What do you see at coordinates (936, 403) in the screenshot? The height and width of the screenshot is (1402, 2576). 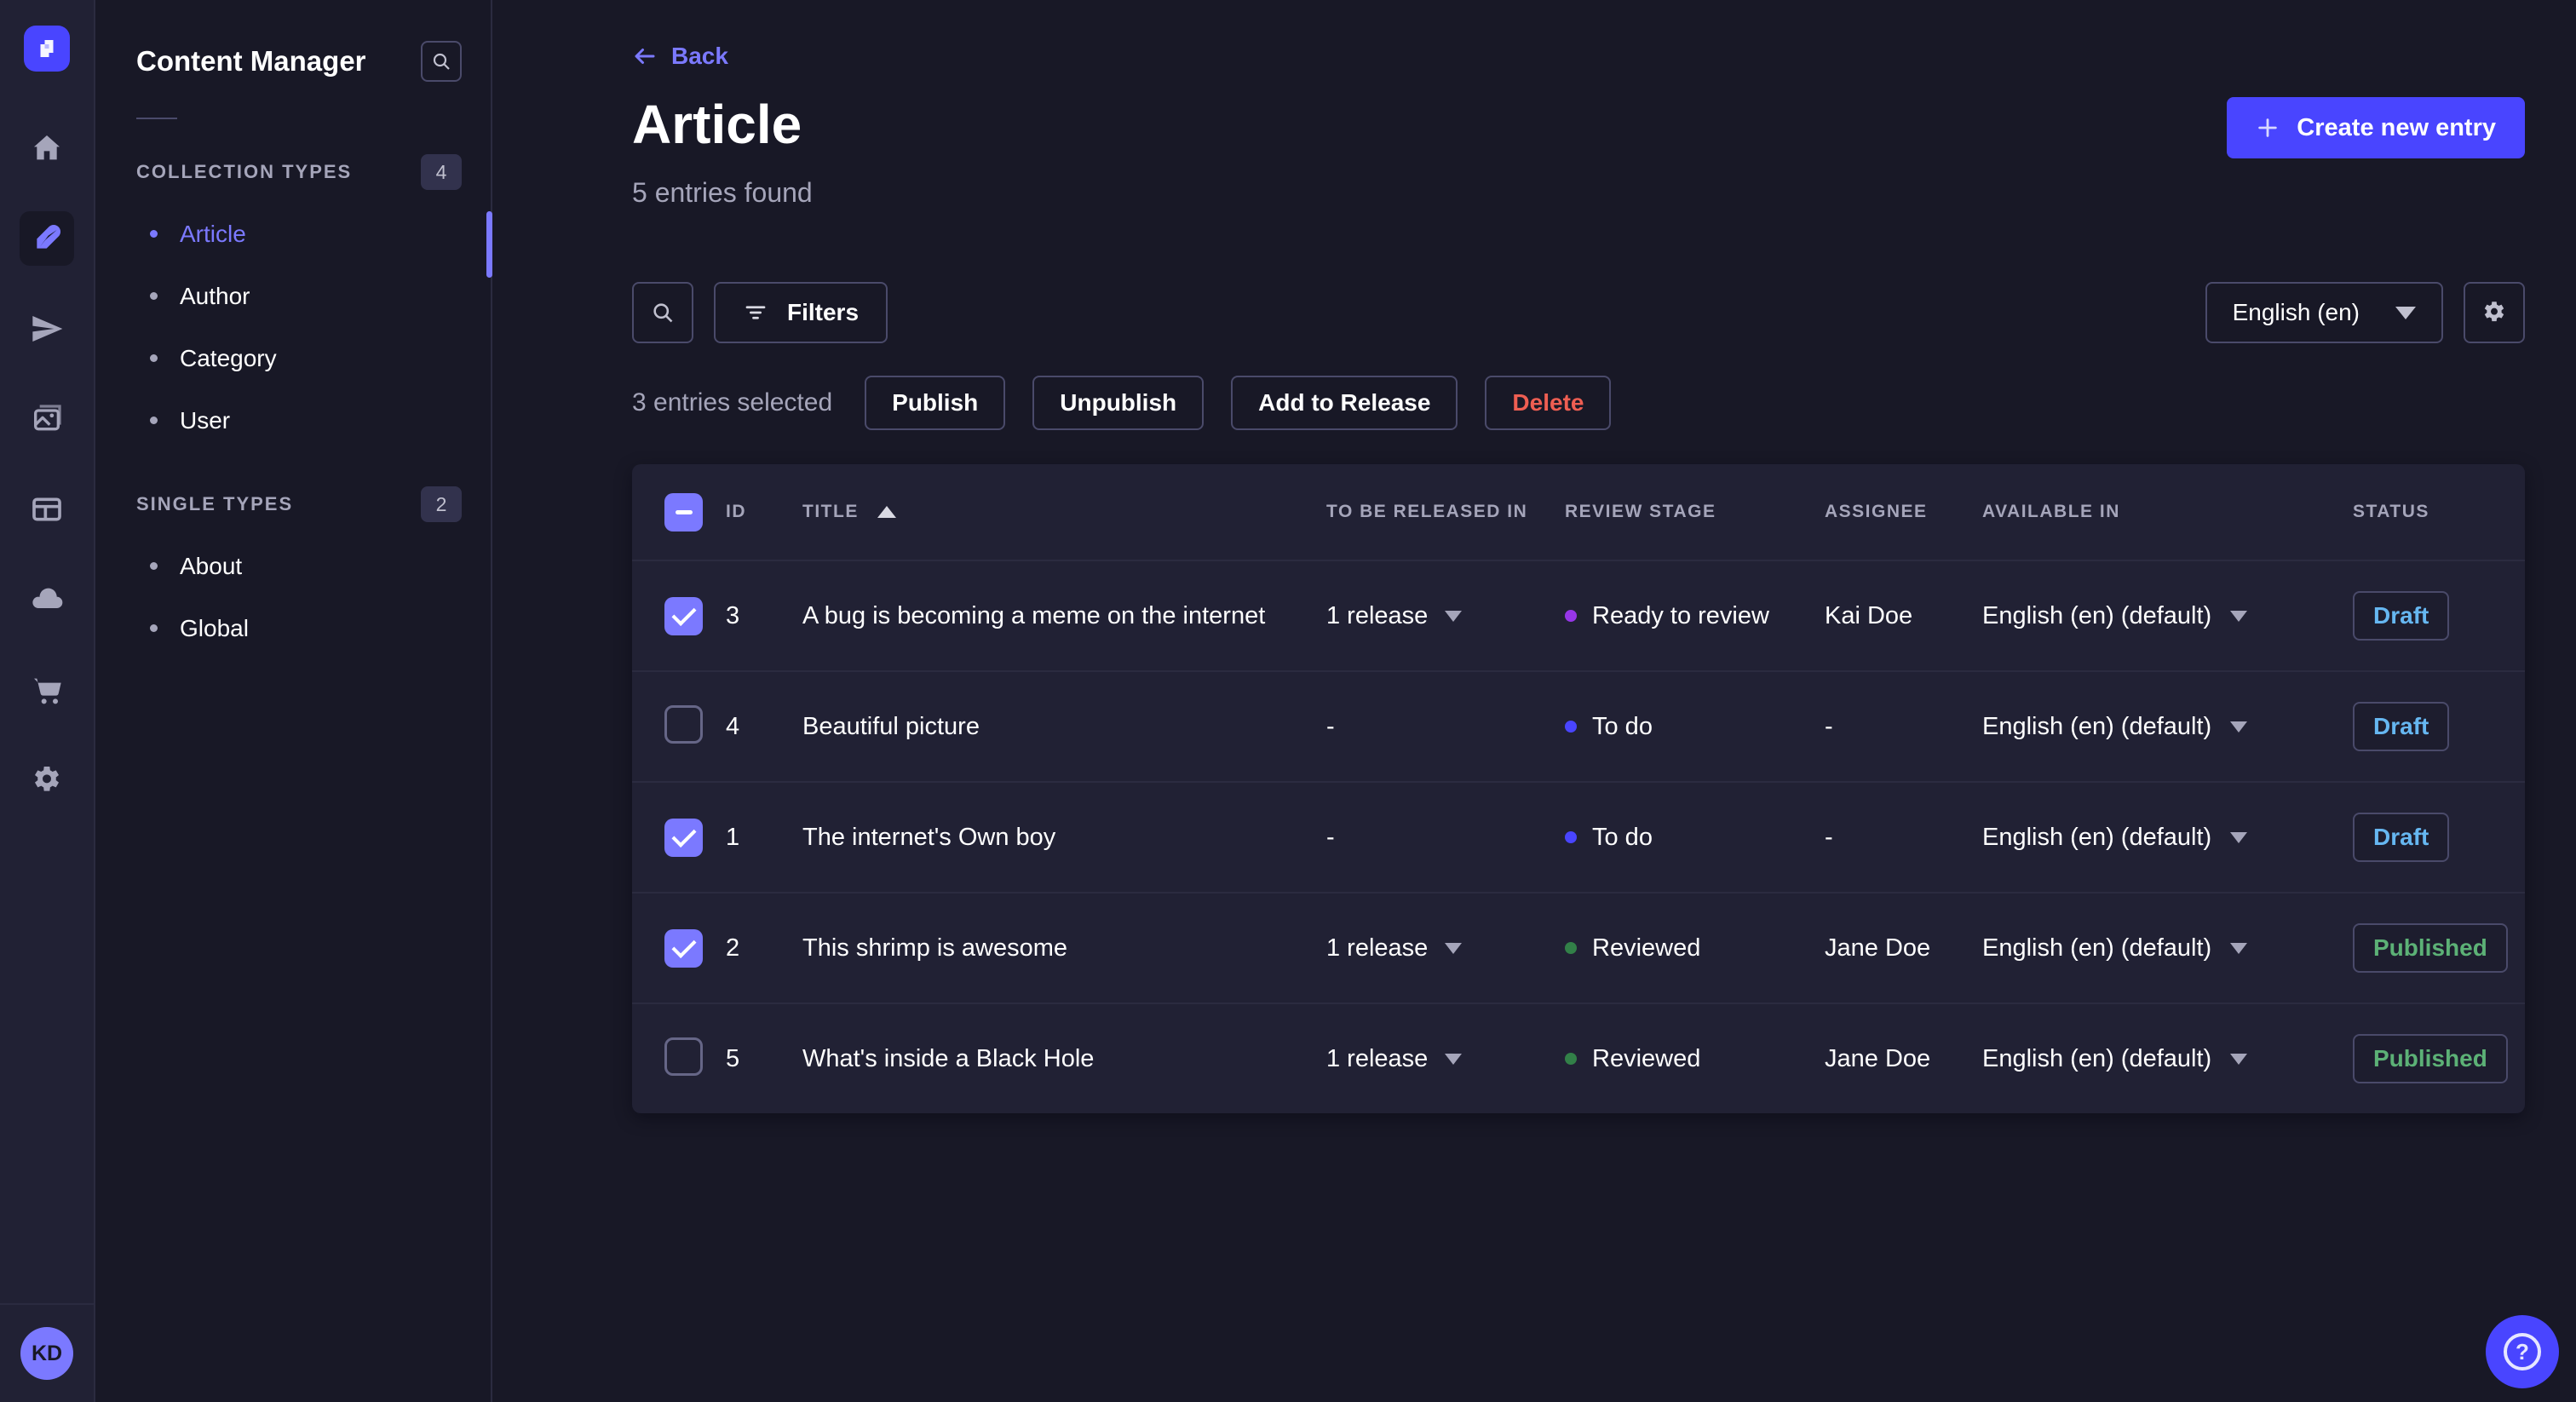 I see `publish-button: Publish` at bounding box center [936, 403].